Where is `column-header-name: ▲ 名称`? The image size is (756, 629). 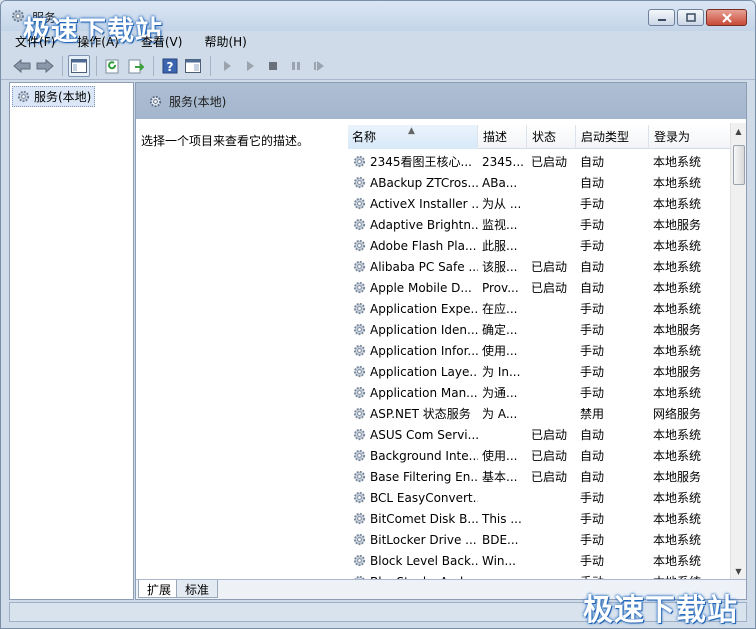 column-header-name: ▲ 名称 is located at coordinates (413, 137).